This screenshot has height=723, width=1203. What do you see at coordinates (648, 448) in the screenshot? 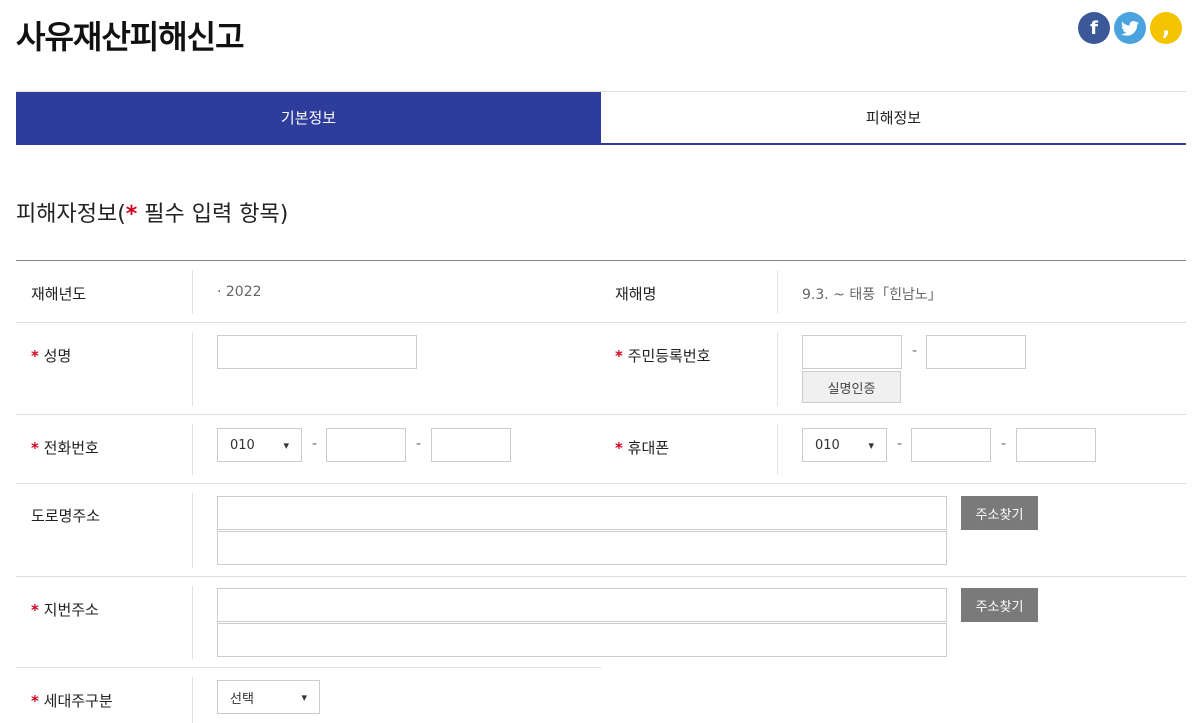
I see `mobile-label-text: 휴대폰` at bounding box center [648, 448].